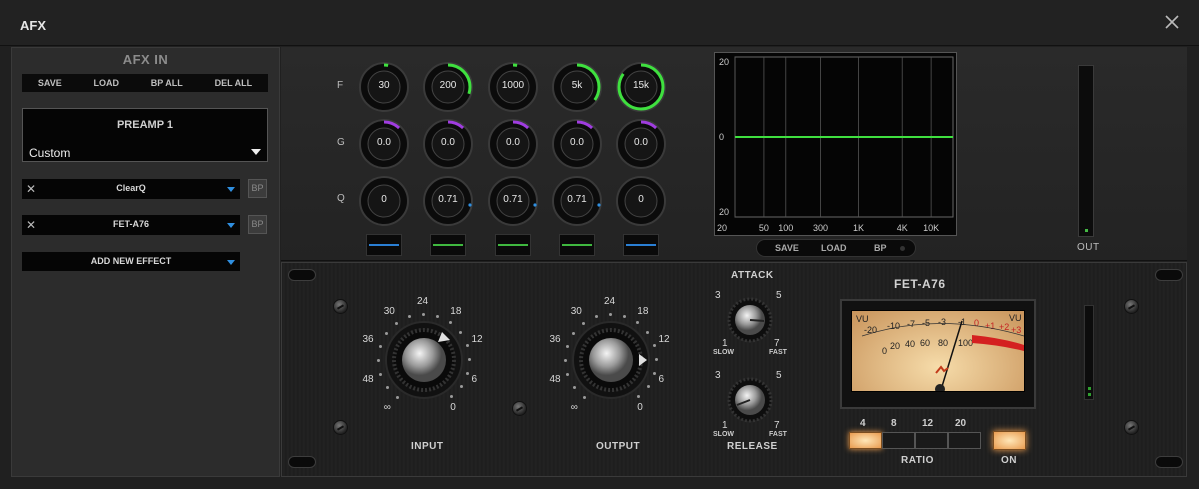 The image size is (1199, 489). Describe the element at coordinates (764, 228) in the screenshot. I see `graph-x-tick: 50` at that location.